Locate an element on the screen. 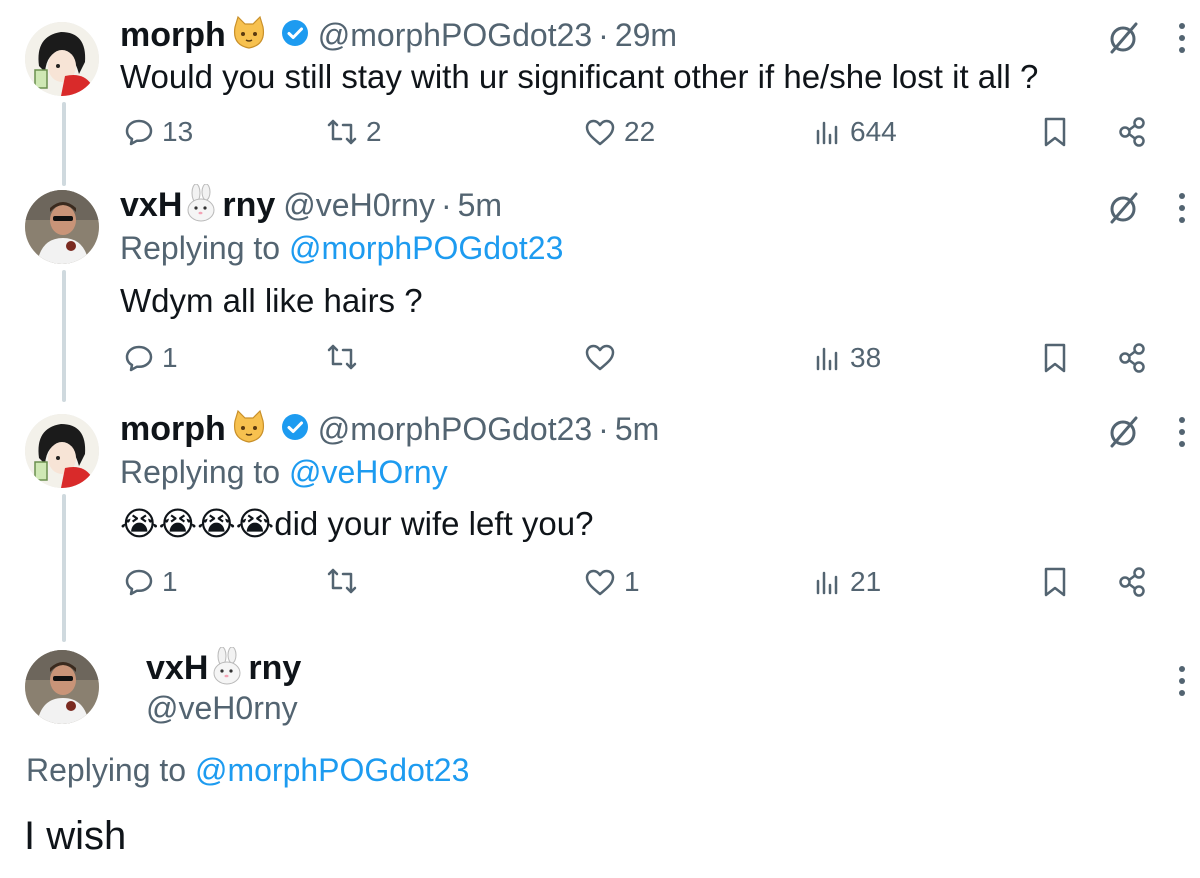 The height and width of the screenshot is (878, 1200). focused-display-name: vxH rny is located at coordinates (223, 668).